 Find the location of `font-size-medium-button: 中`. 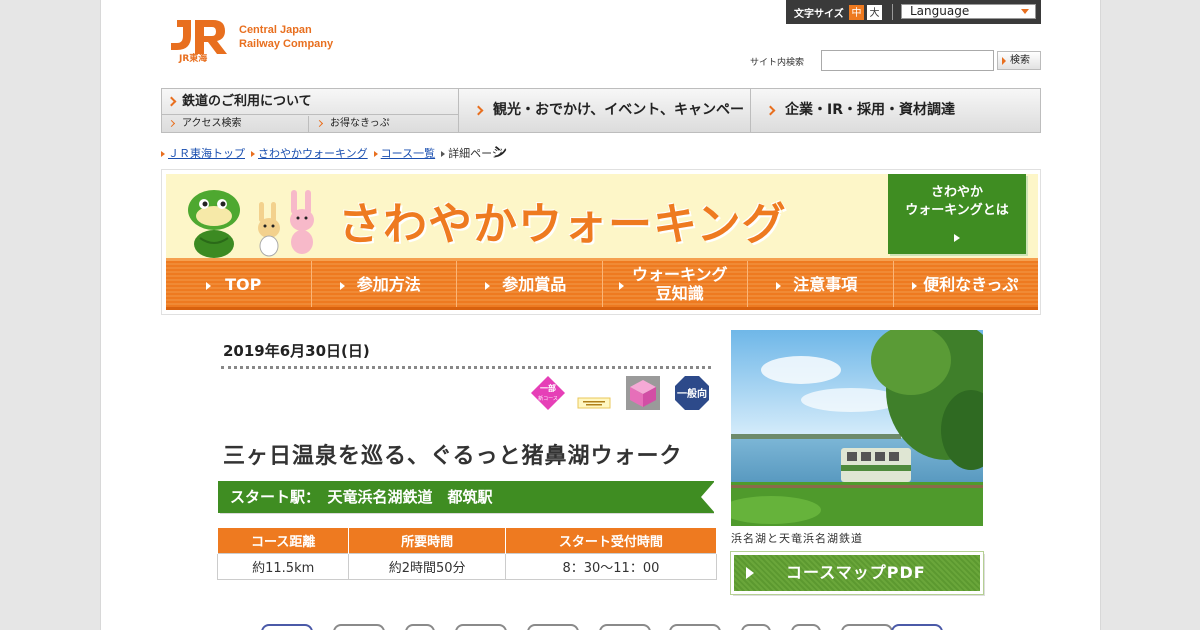

font-size-medium-button: 中 is located at coordinates (856, 12).